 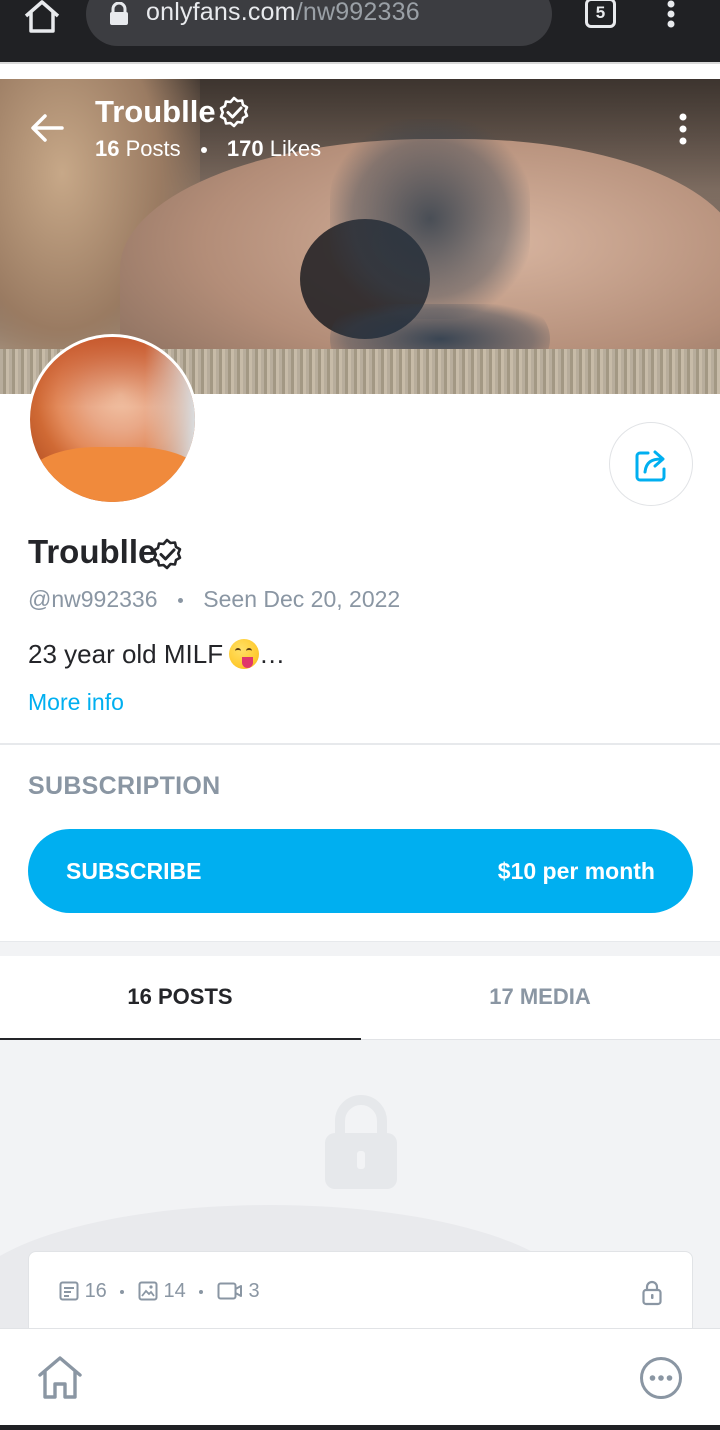 What do you see at coordinates (208, 149) in the screenshot?
I see `cover-stats: 16 Posts 170 Likes` at bounding box center [208, 149].